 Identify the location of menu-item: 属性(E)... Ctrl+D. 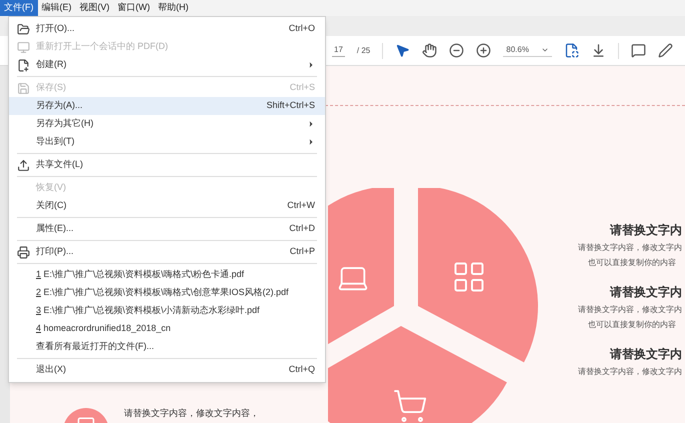
(167, 229).